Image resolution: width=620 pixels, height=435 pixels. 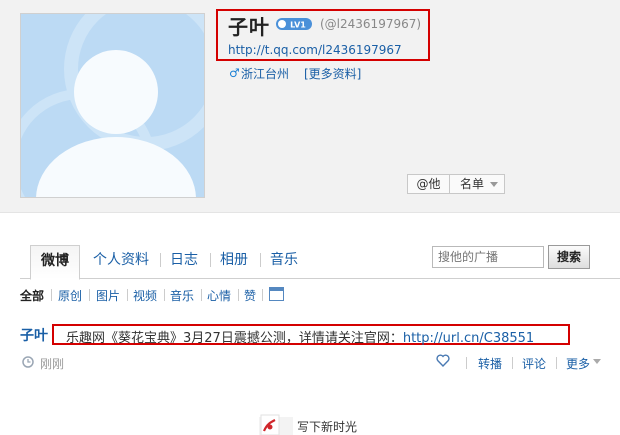 What do you see at coordinates (234, 338) in the screenshot?
I see `post-text: 乐趣网《葵花宝典》3月27日震撼公测，详情请关注官网：` at bounding box center [234, 338].